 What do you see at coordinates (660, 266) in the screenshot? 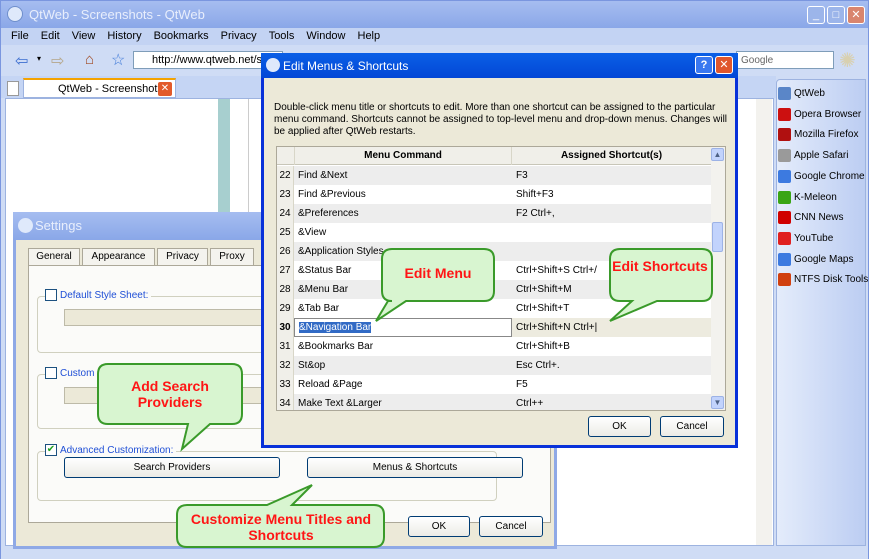
I see `edit-shortcuts-callout: Edit Shortcuts` at bounding box center [660, 266].